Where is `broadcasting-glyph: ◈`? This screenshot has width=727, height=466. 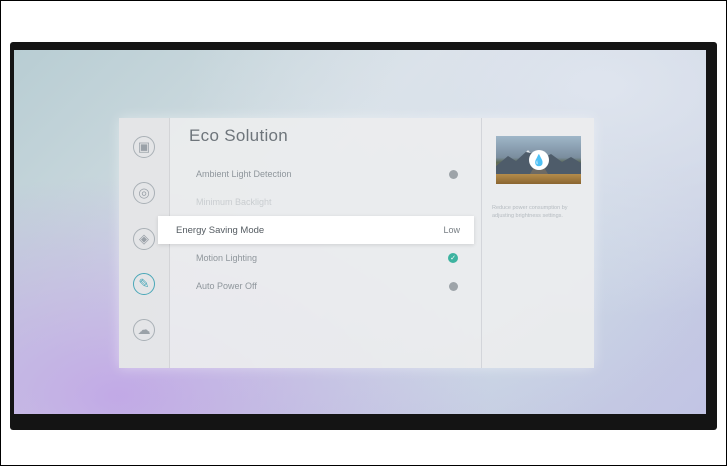
broadcasting-glyph: ◈ is located at coordinates (144, 238).